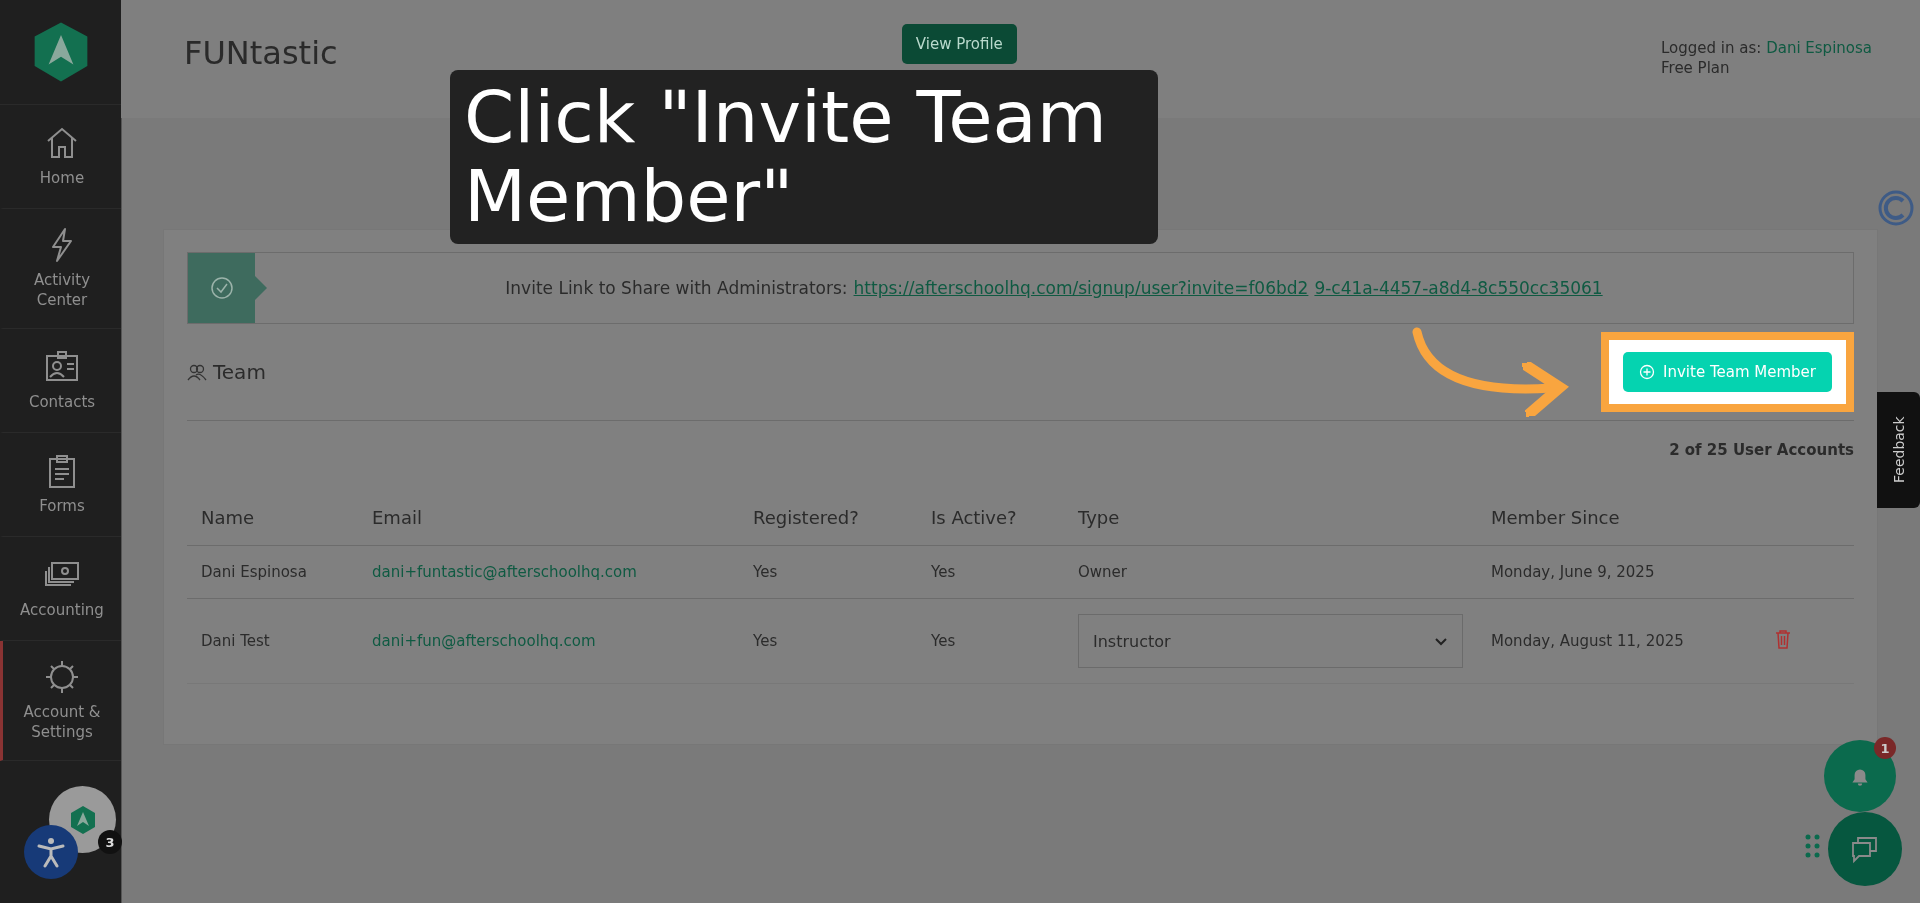  Describe the element at coordinates (806, 517) in the screenshot. I see `column-header: Registered?` at that location.